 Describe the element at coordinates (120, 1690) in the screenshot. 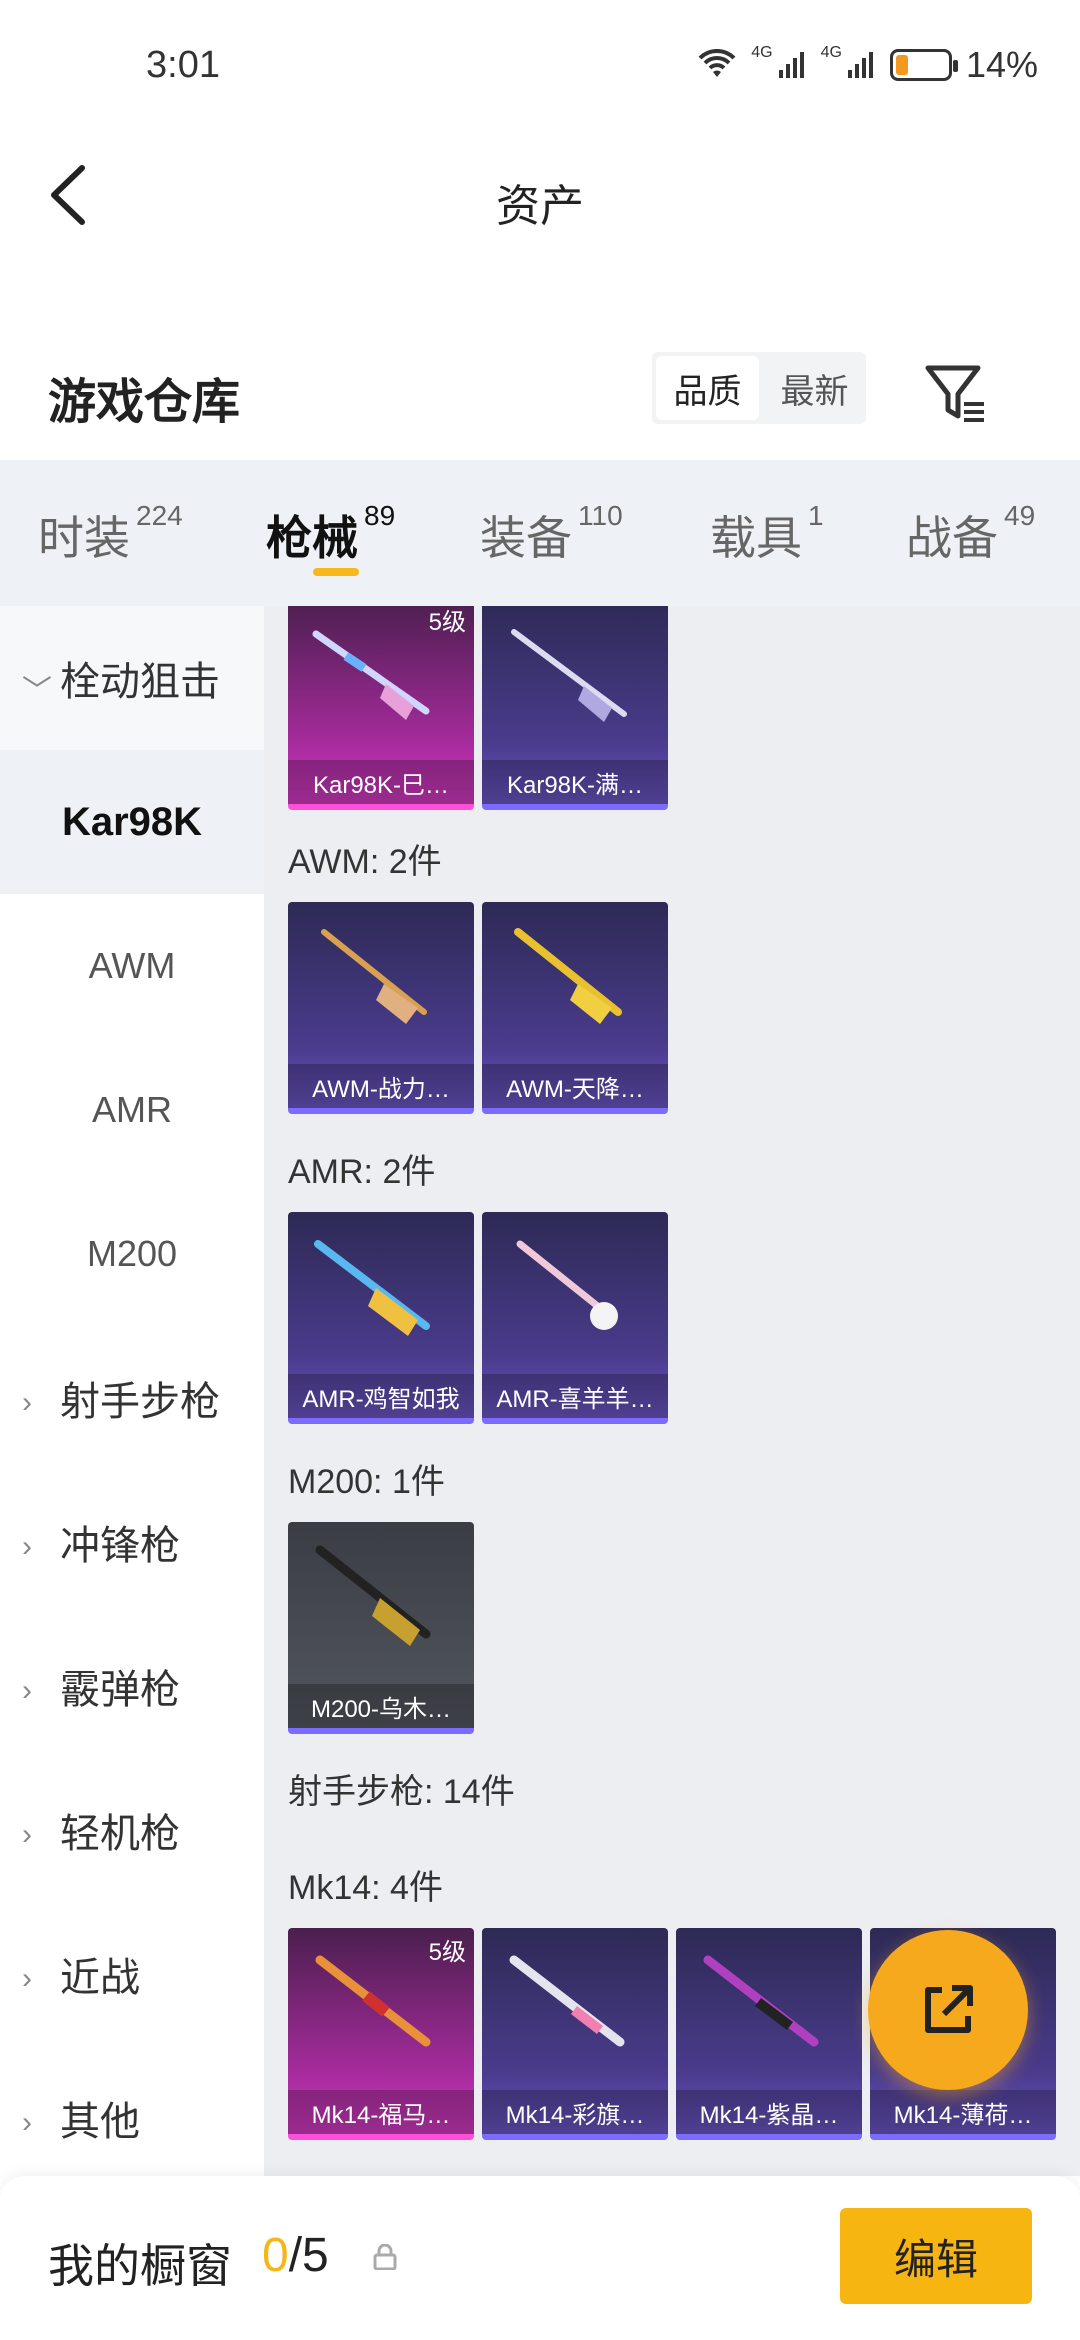

I see `sidebar-label: 霰弹枪` at that location.